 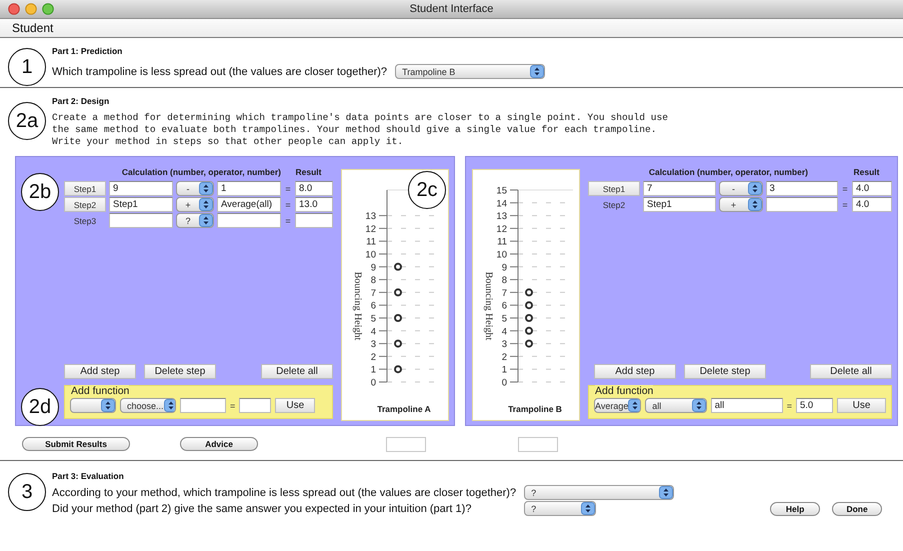 What do you see at coordinates (93, 405) in the screenshot?
I see `dropdown` at bounding box center [93, 405].